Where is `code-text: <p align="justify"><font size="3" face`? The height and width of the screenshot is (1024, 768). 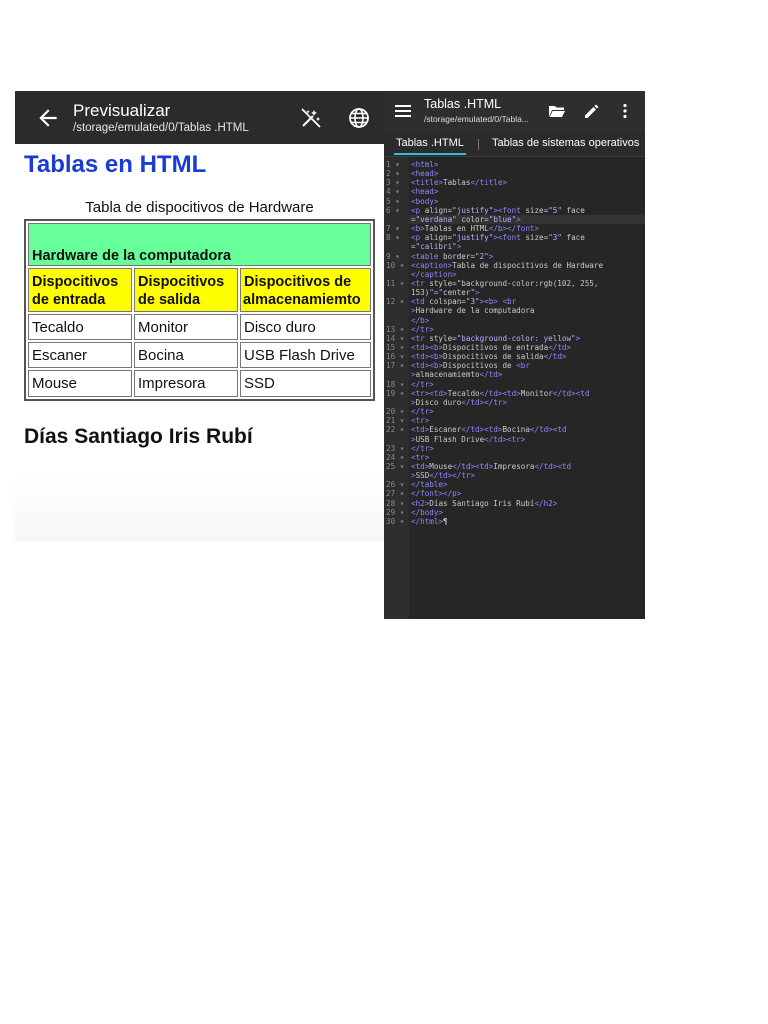 code-text: <p align="justify"><font size="3" face is located at coordinates (498, 238).